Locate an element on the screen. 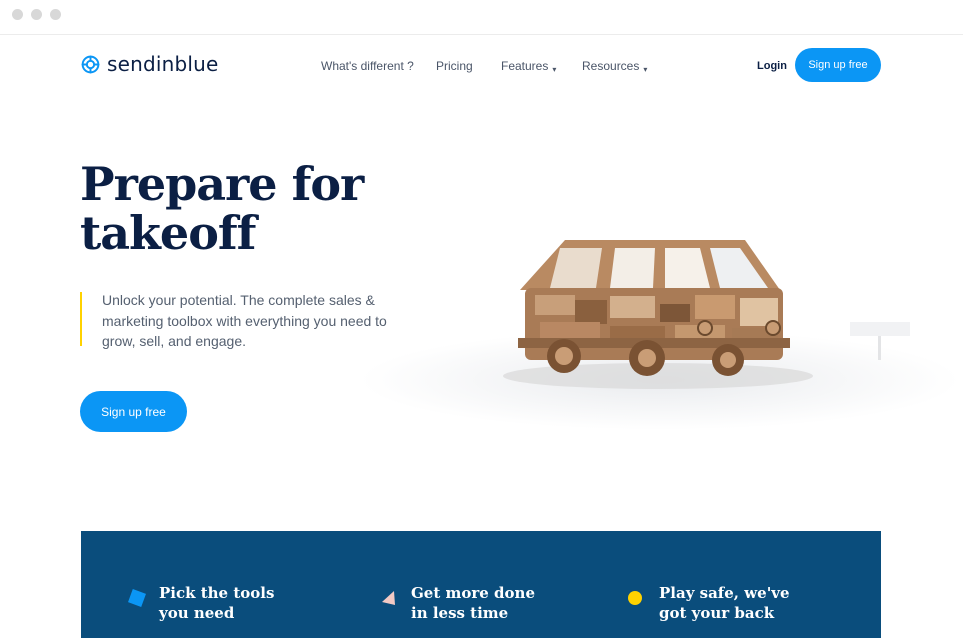 This screenshot has height=638, width=963. feature-text: Pick the tools you need is located at coordinates (216, 603).